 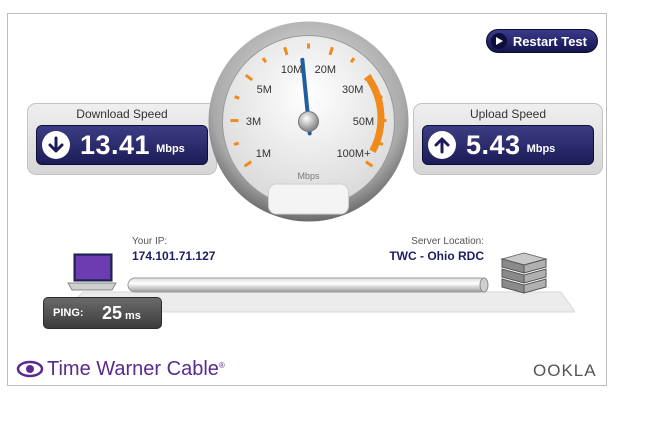 I want to click on gauge-tick-label: 3M, so click(x=253, y=122).